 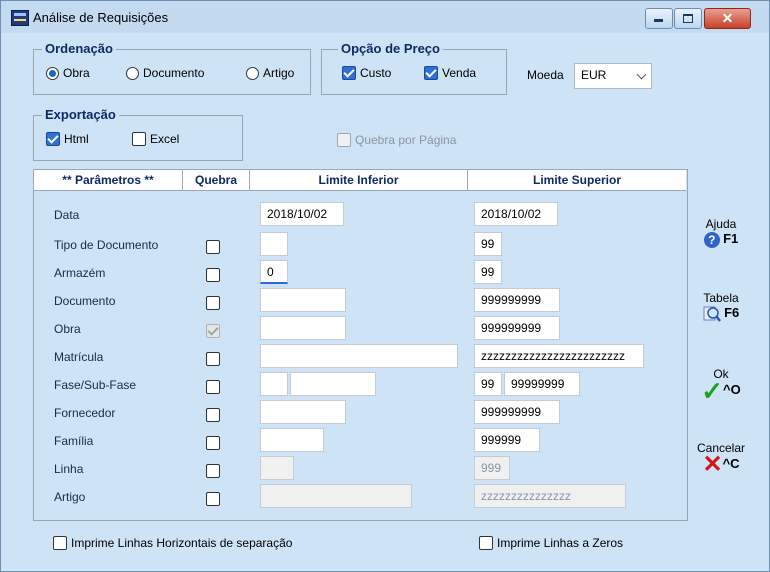 I want to click on fornecedor-superior-input: 999999999, so click(x=517, y=412).